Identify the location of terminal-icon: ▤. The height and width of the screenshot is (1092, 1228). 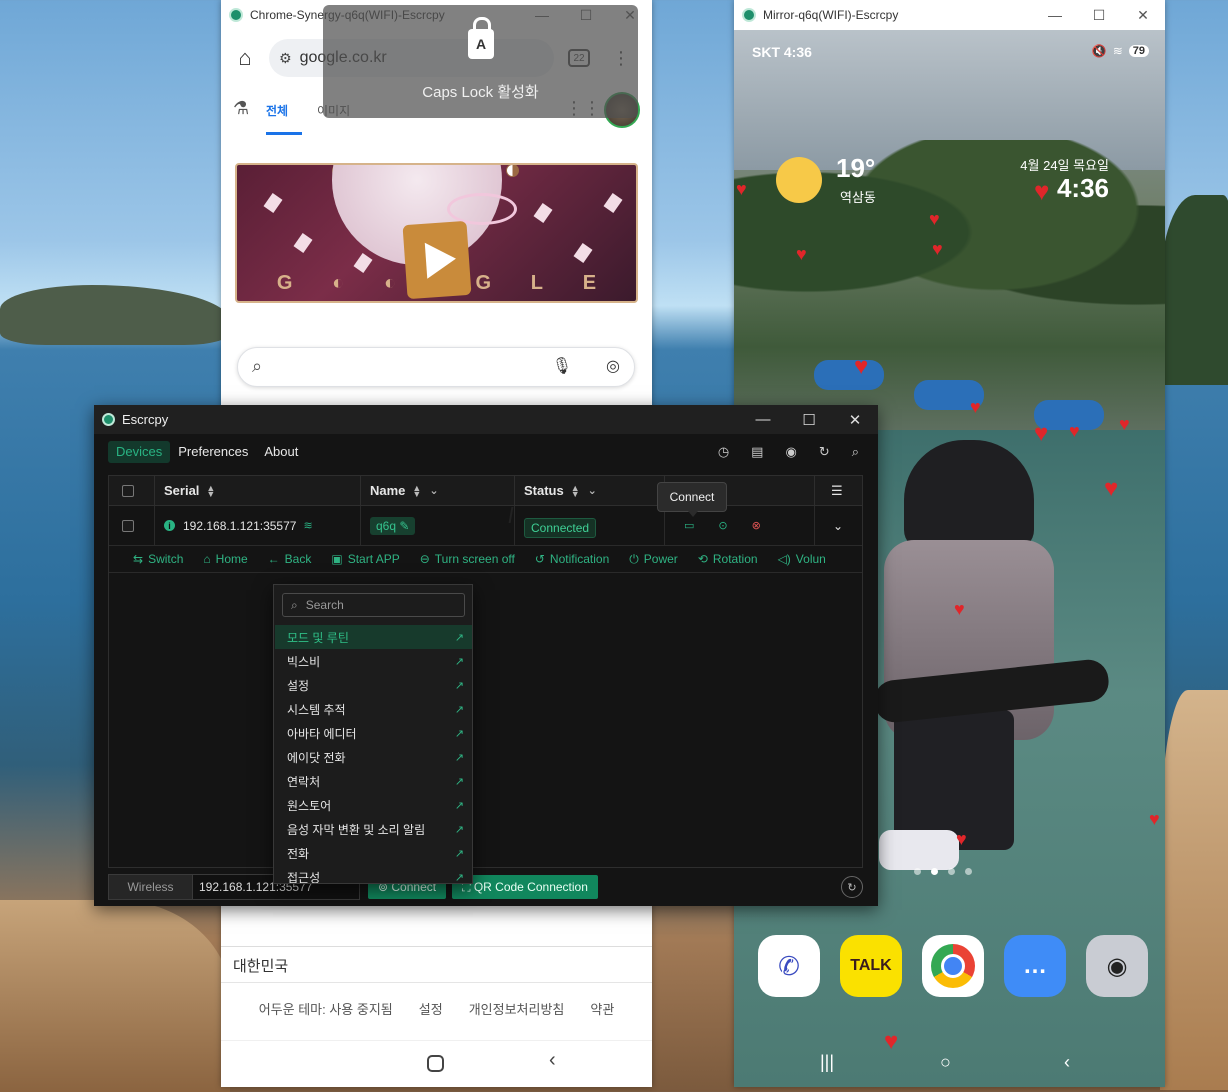
(757, 452).